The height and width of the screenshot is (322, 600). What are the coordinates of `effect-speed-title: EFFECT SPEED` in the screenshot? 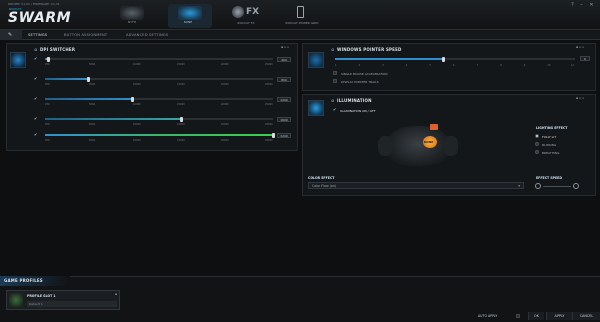 It's located at (549, 178).